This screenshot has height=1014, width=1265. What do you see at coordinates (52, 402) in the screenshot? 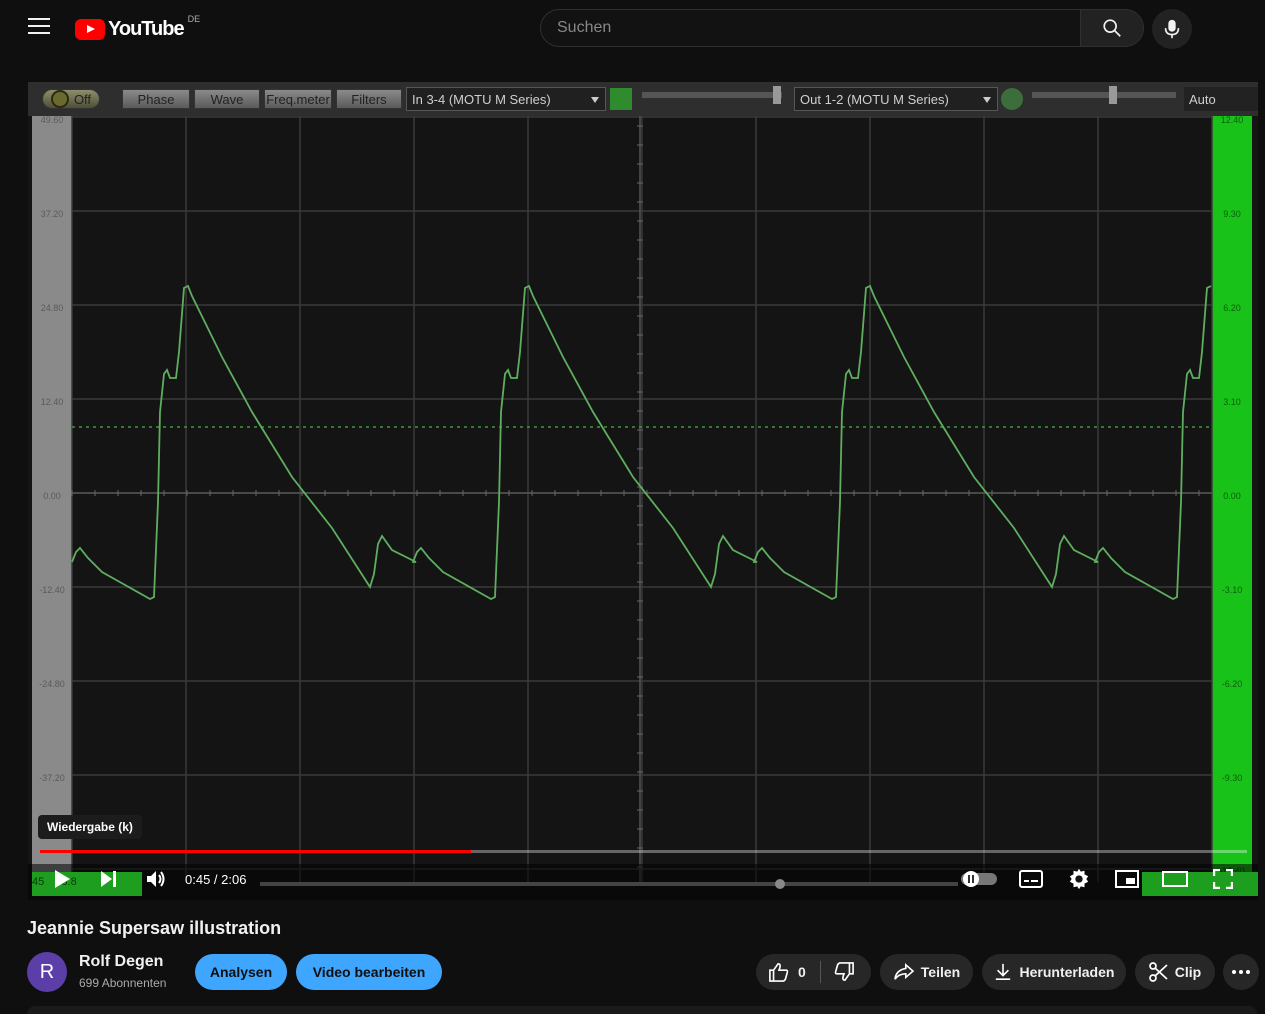
I see `osc-left-scale-label: 12.40` at bounding box center [52, 402].